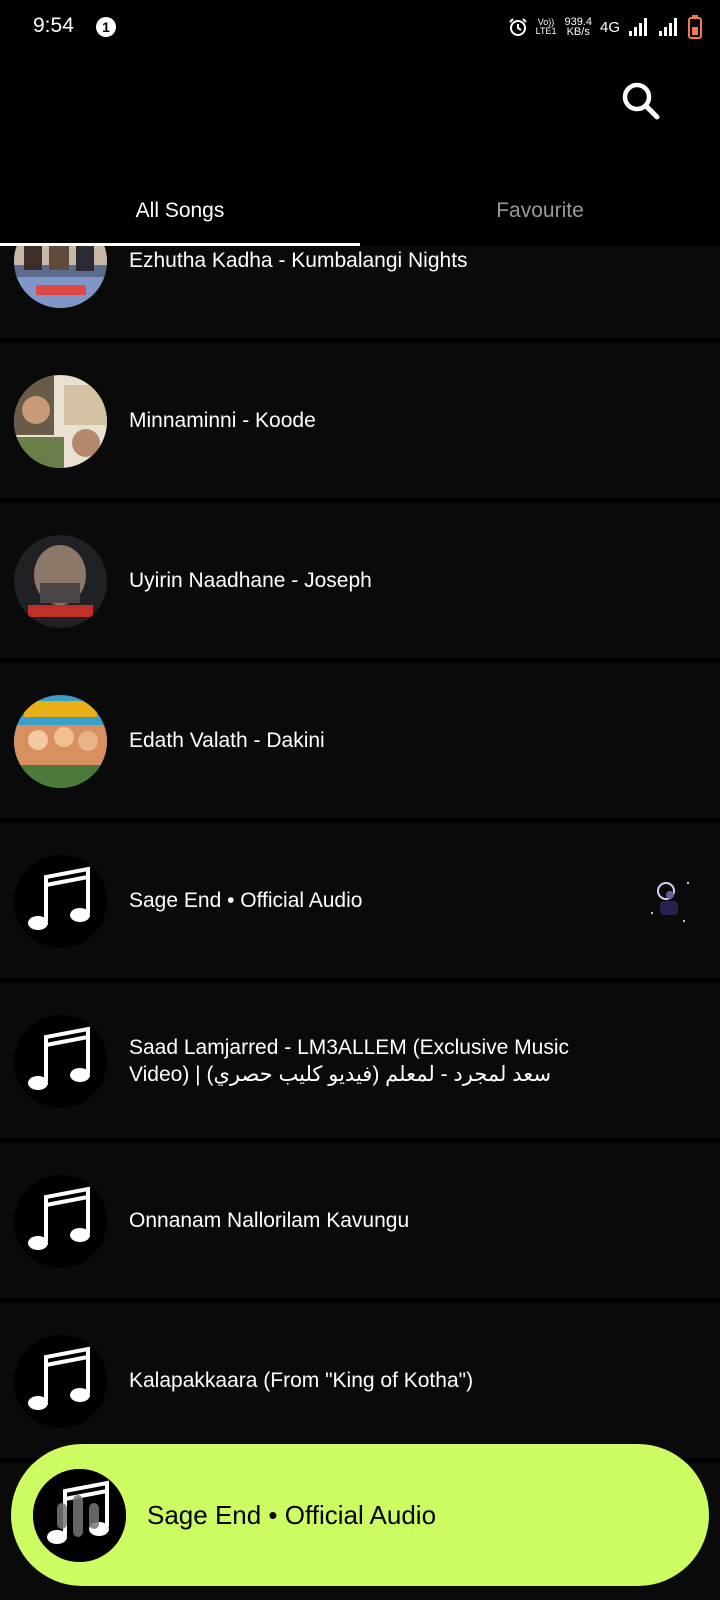 This screenshot has height=1600, width=720. Describe the element at coordinates (246, 900) in the screenshot. I see `song-title: Sage End • Official Audio` at that location.